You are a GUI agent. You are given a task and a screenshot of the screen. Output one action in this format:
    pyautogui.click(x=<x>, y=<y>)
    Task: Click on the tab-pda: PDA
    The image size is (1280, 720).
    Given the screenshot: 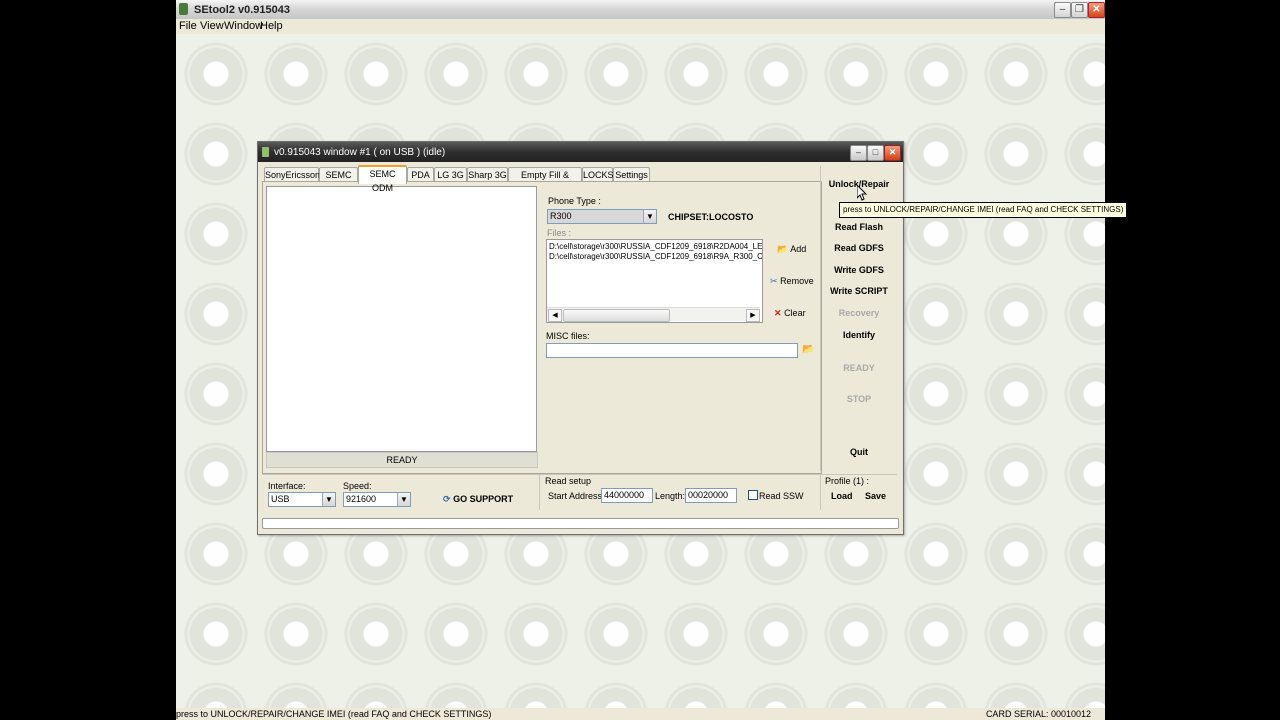 What is the action you would take?
    pyautogui.click(x=420, y=174)
    